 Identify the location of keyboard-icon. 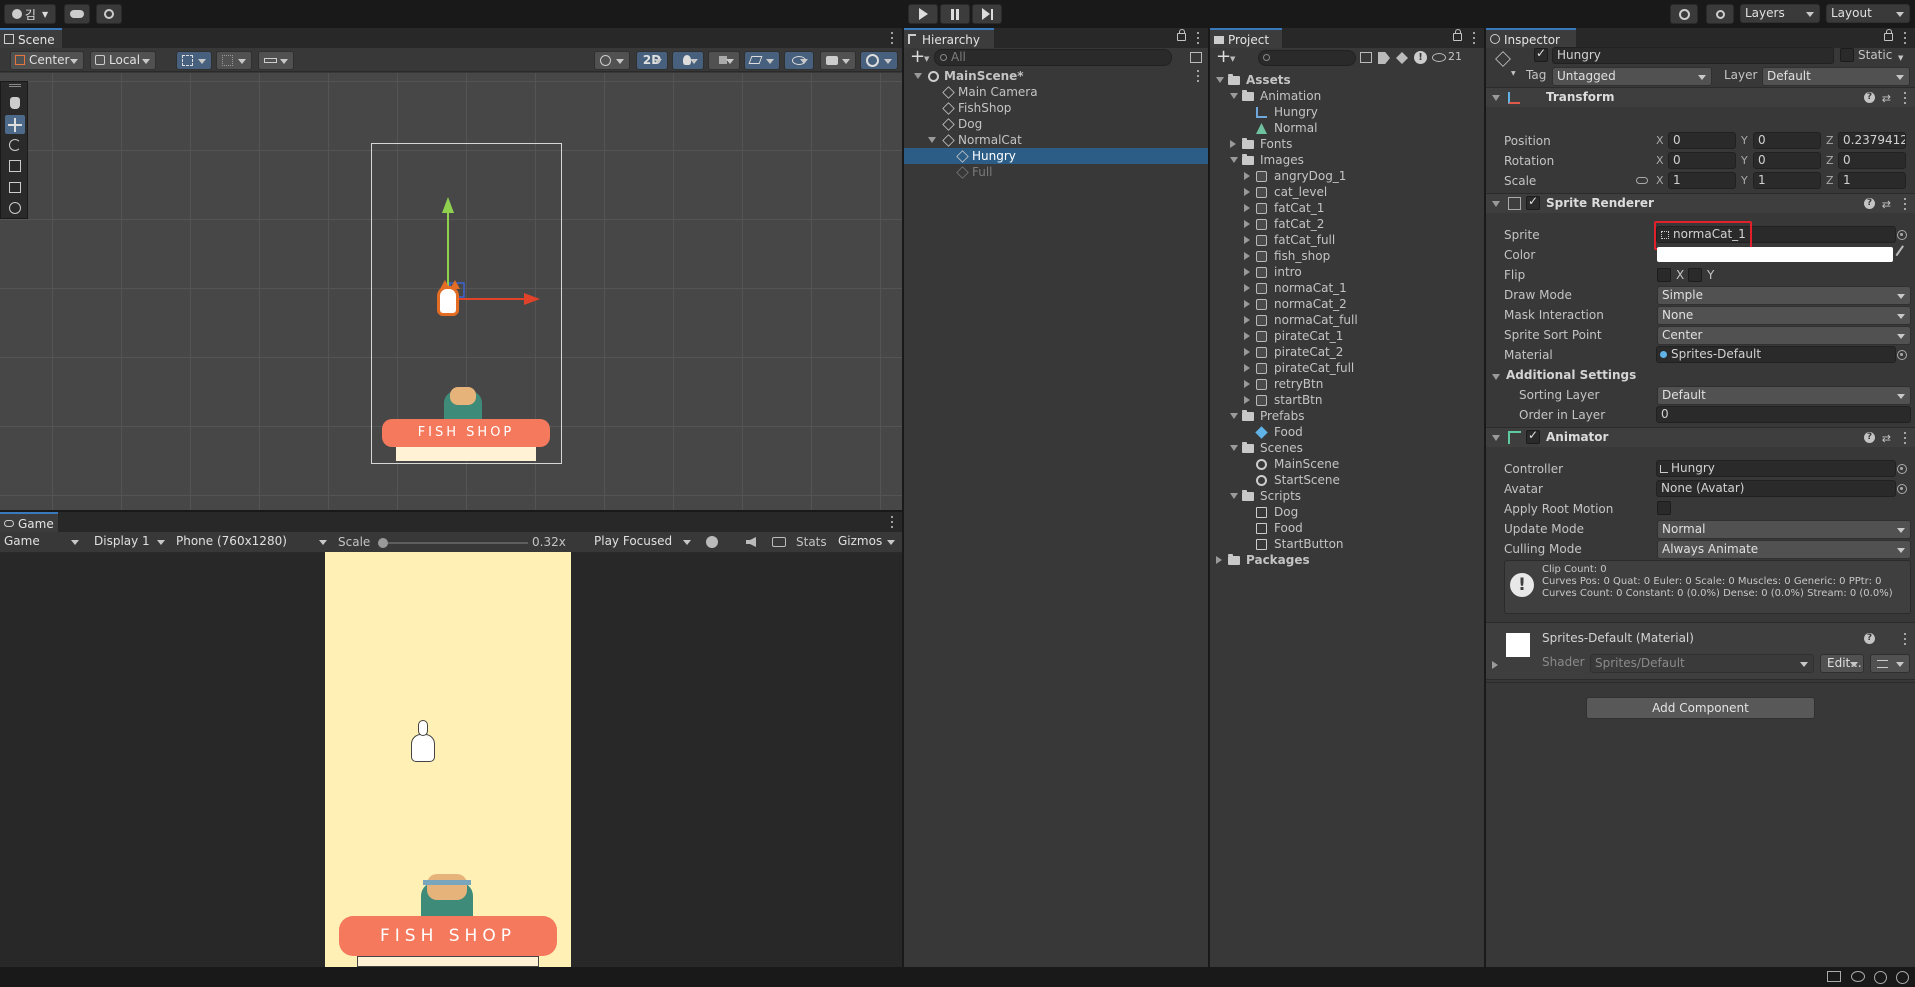
(779, 542).